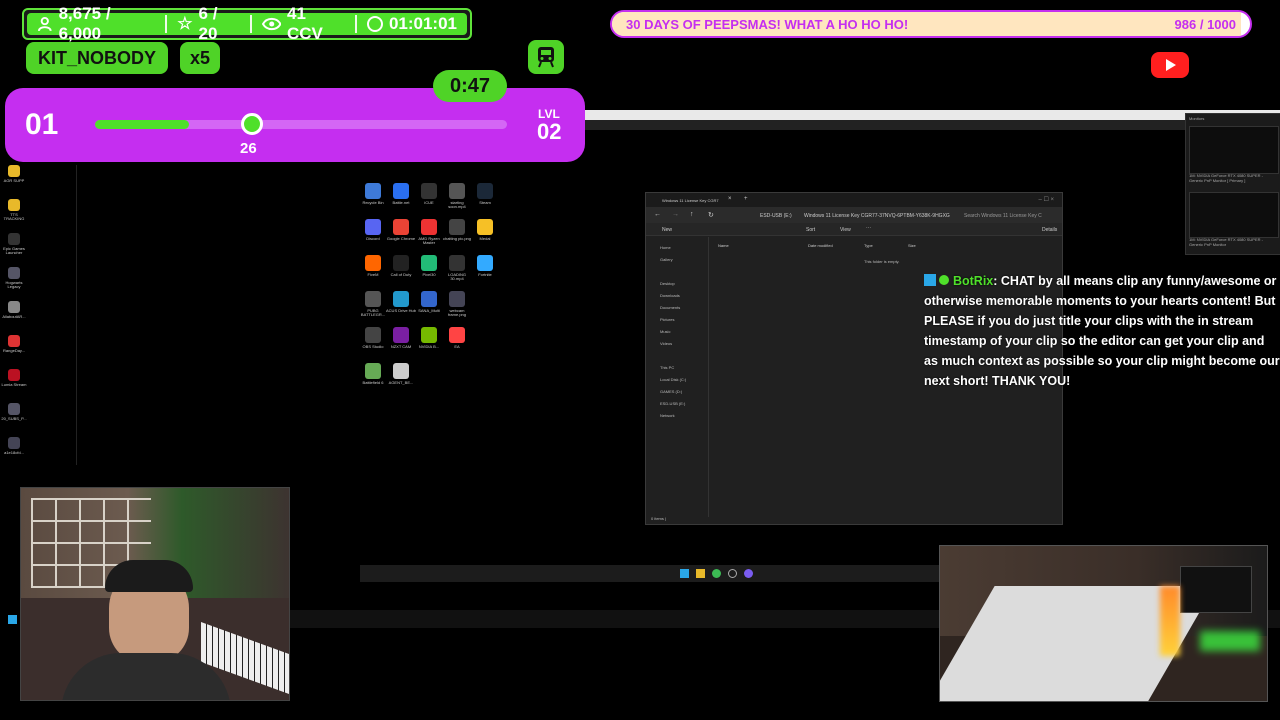  Describe the element at coordinates (716, 573) in the screenshot. I see `chrome-taskbar-icon` at that location.